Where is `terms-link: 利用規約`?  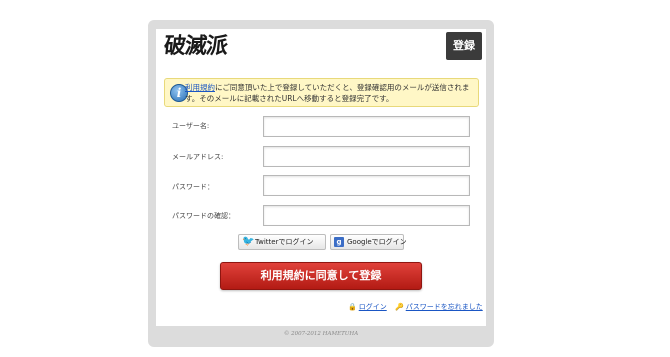 terms-link: 利用規約 is located at coordinates (200, 87).